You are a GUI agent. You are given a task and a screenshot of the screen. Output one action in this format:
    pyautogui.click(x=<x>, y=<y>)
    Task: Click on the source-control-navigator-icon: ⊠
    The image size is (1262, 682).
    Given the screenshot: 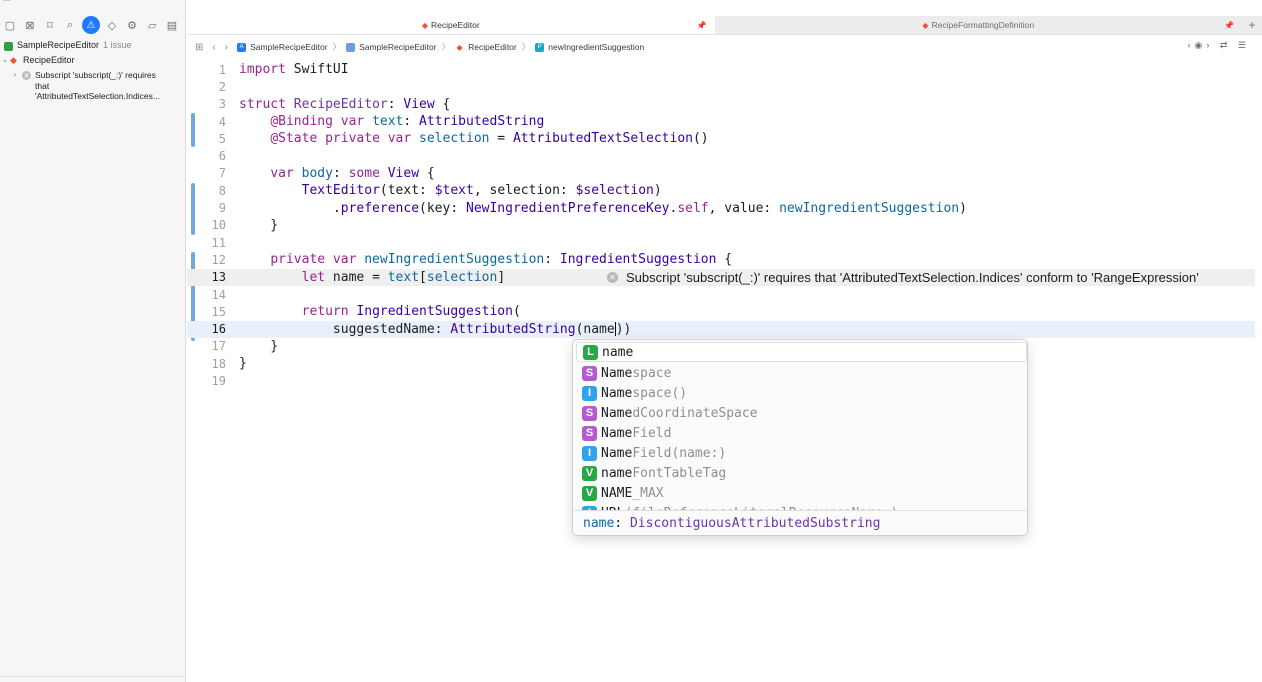 What is the action you would take?
    pyautogui.click(x=30, y=25)
    